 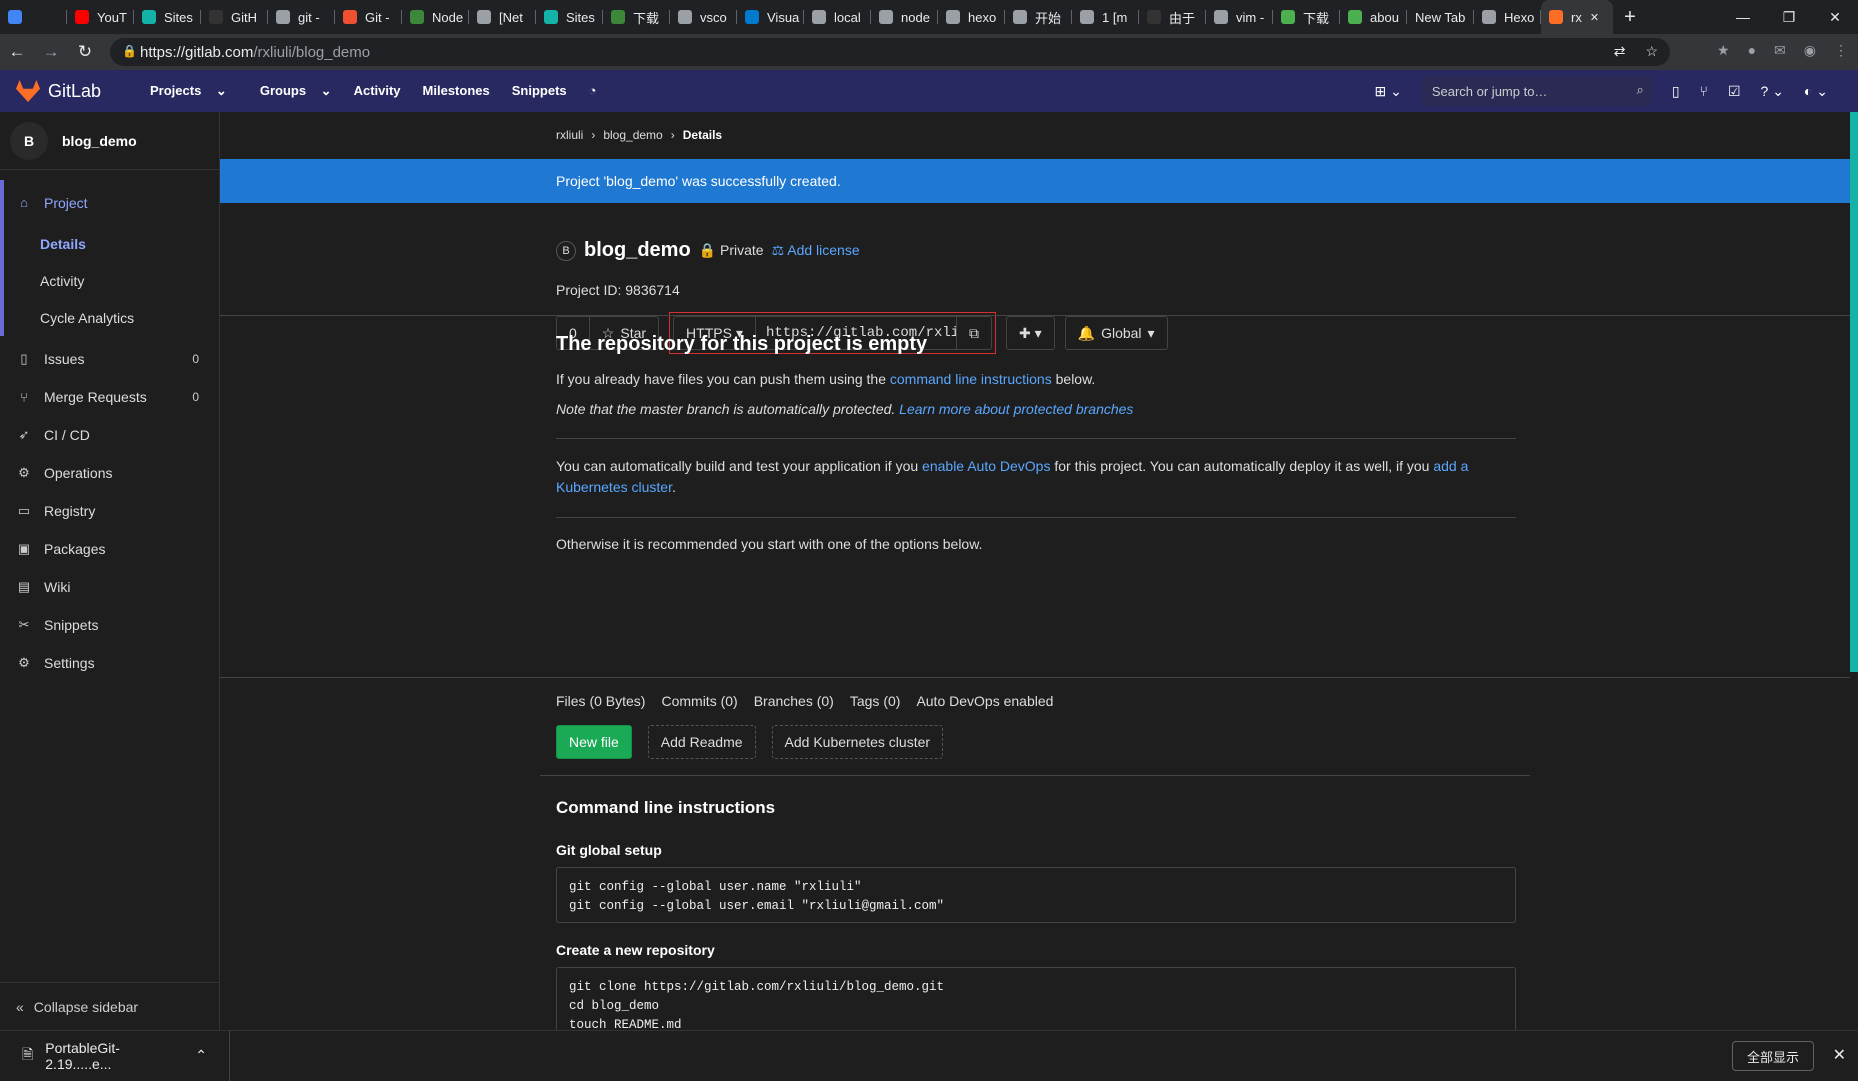 What do you see at coordinates (109, 663) in the screenshot?
I see `sidebar-item-settings: ⚙ Settings` at bounding box center [109, 663].